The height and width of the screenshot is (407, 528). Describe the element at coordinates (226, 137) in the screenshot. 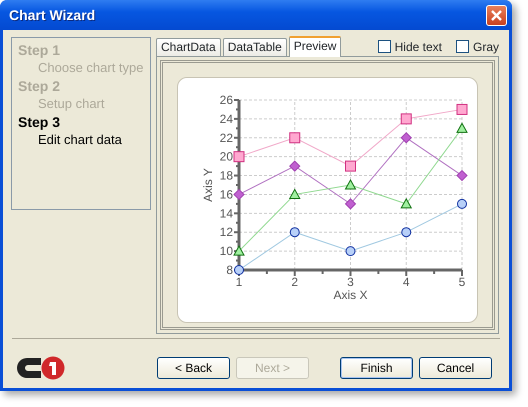

I see `tick-label: 22` at that location.